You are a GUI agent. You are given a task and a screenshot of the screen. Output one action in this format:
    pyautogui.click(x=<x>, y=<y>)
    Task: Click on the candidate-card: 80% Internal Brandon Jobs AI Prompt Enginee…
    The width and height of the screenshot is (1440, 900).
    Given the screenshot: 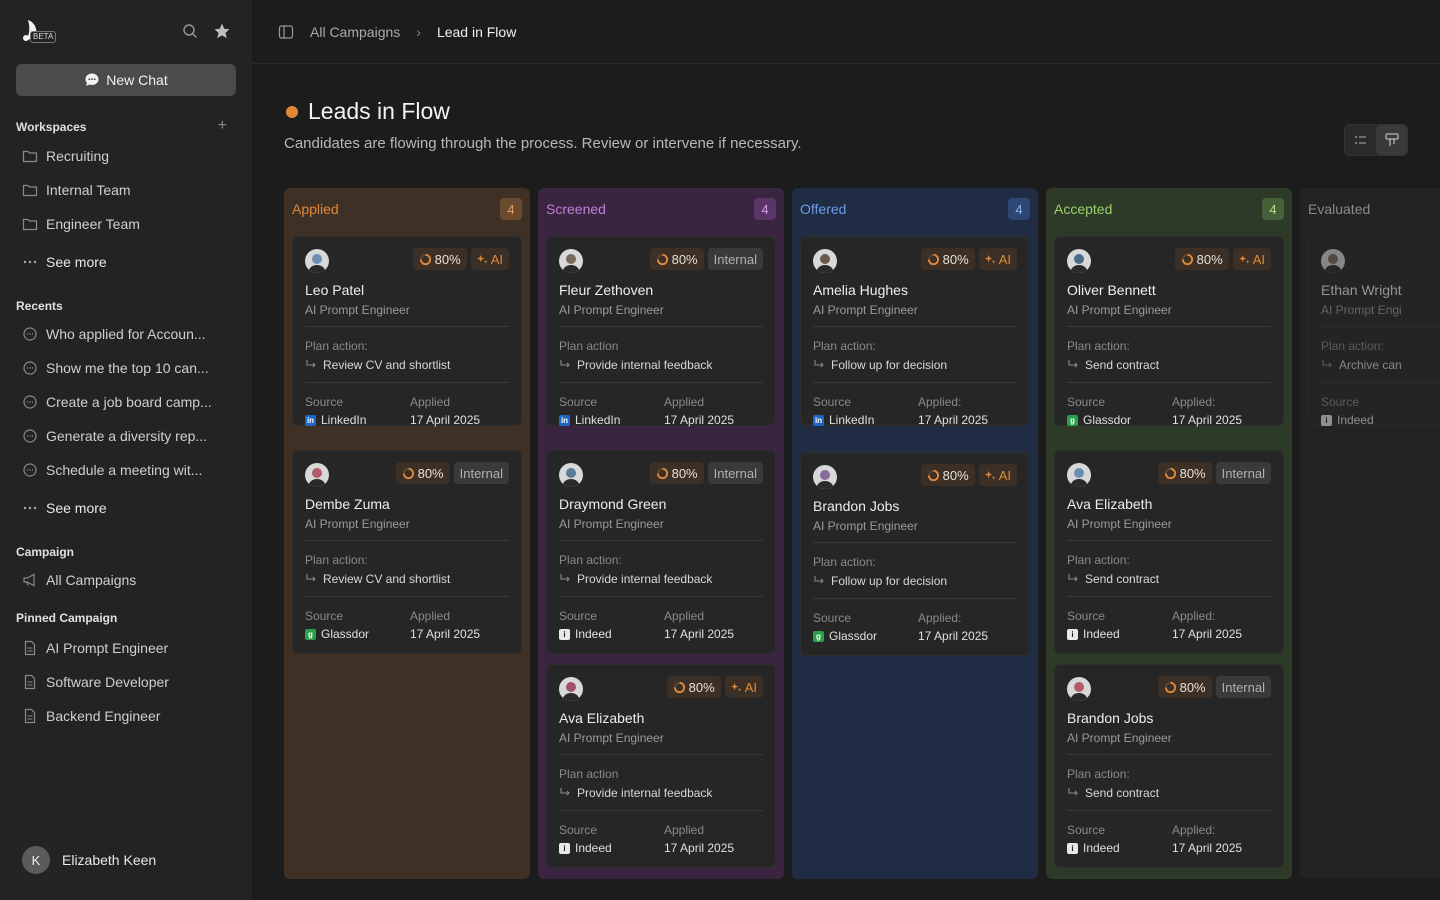 What is the action you would take?
    pyautogui.click(x=1169, y=766)
    